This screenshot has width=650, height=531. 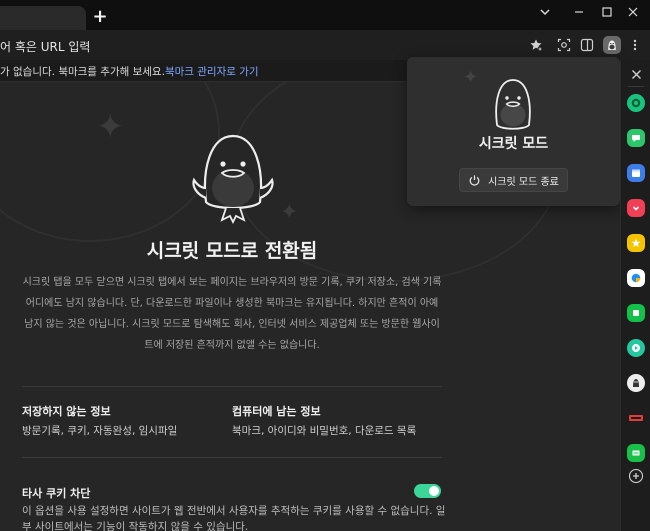 What do you see at coordinates (232, 251) in the screenshot?
I see `page-title: 시크릿 모드로 전환됨` at bounding box center [232, 251].